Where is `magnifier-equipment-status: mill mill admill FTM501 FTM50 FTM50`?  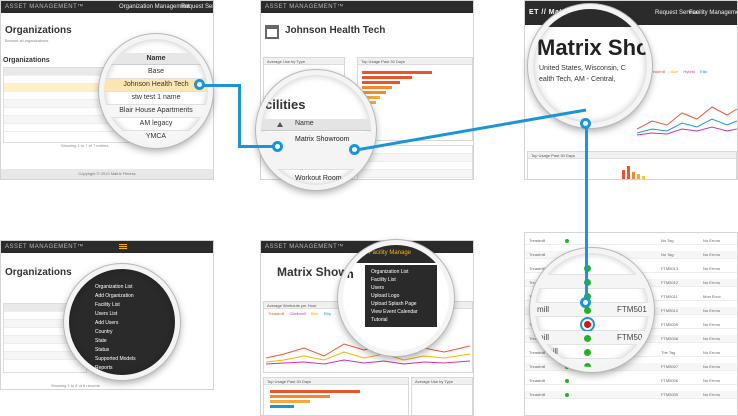 magnifier-equipment-status: mill mill admill FTM501 FTM50 FTM50 is located at coordinates (592, 310).